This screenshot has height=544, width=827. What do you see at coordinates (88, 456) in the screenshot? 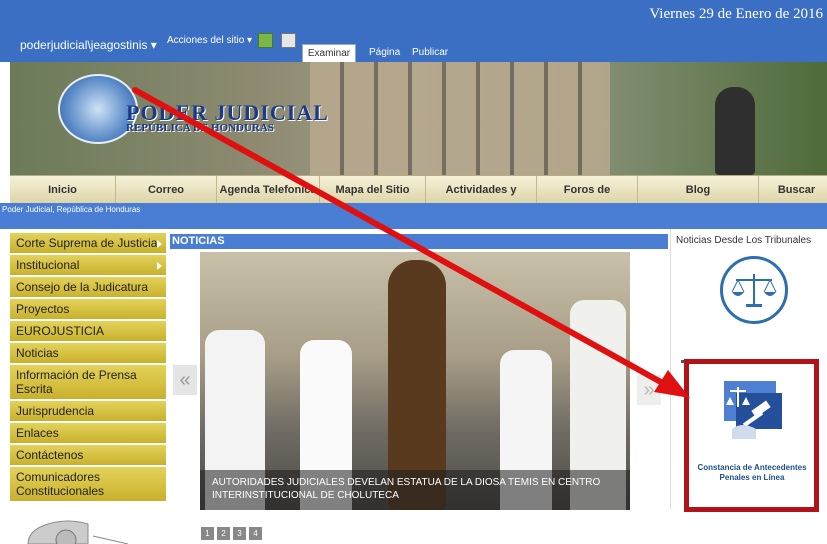
I see `sidebar-item-contactenos: Contáctenos` at bounding box center [88, 456].